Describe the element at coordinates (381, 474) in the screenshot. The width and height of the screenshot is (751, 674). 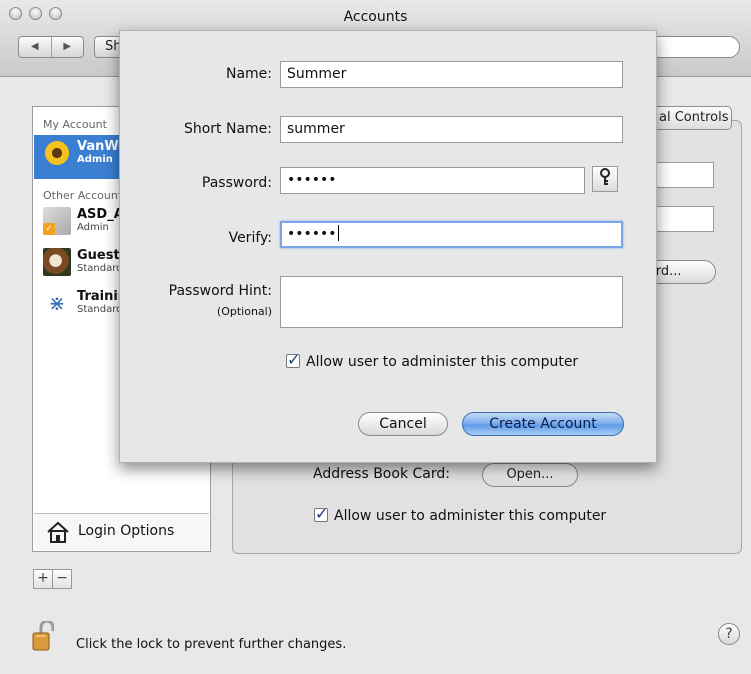
I see `address-book-label: Address Book Card:` at that location.